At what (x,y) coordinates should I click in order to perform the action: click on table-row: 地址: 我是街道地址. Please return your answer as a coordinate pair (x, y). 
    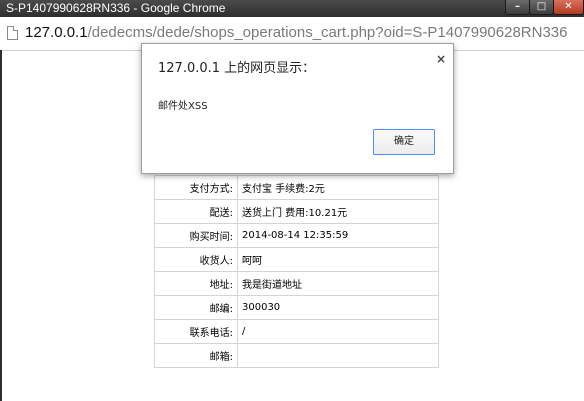
    Looking at the image, I should click on (296, 283).